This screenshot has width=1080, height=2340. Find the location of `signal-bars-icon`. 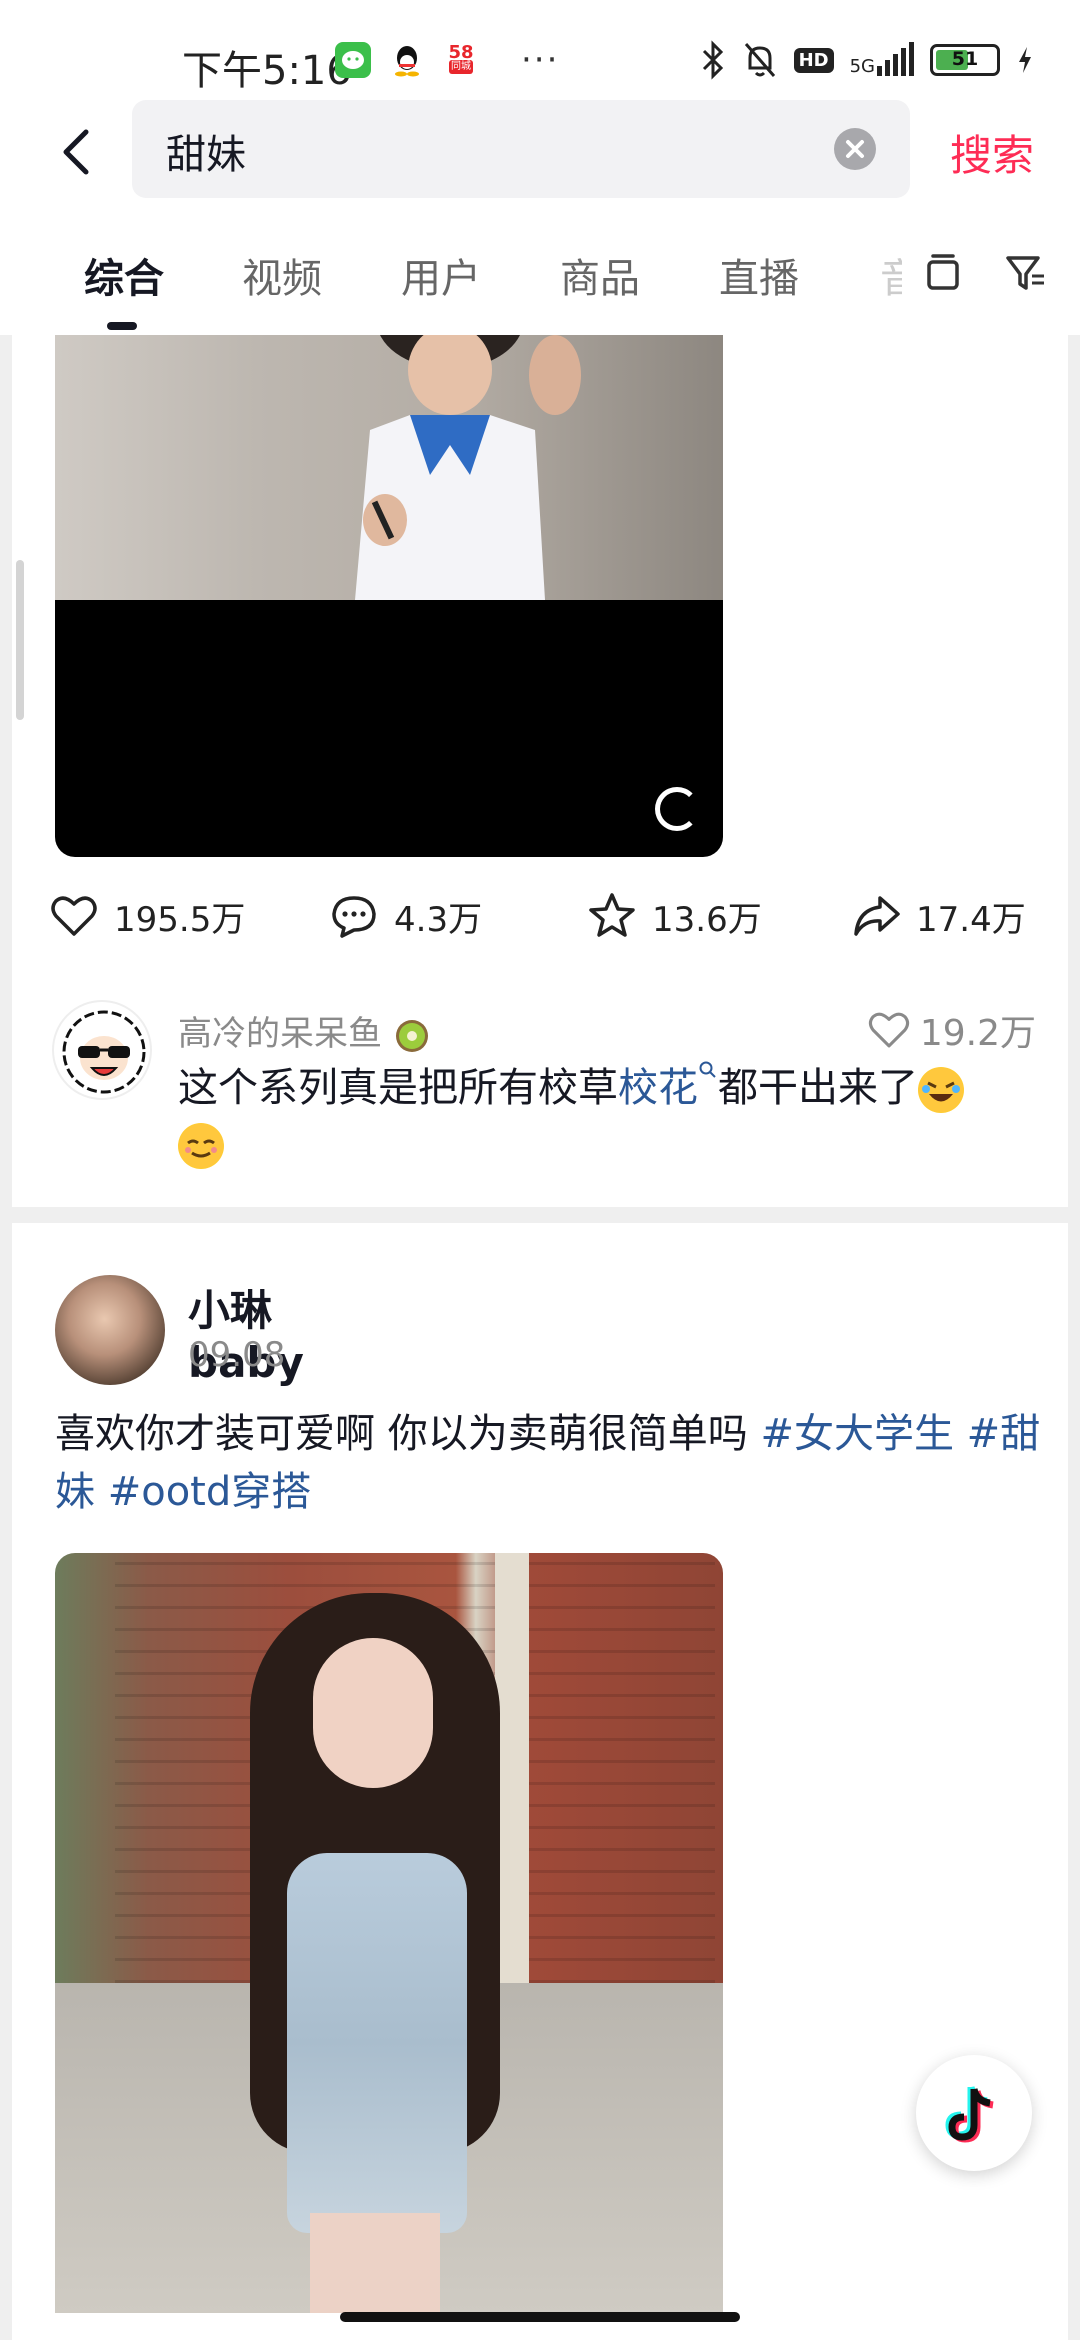

signal-bars-icon is located at coordinates (895, 59).